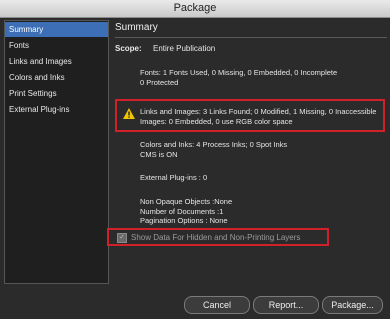 This screenshot has height=319, width=390. What do you see at coordinates (195, 9) in the screenshot?
I see `window-title: Package` at bounding box center [195, 9].